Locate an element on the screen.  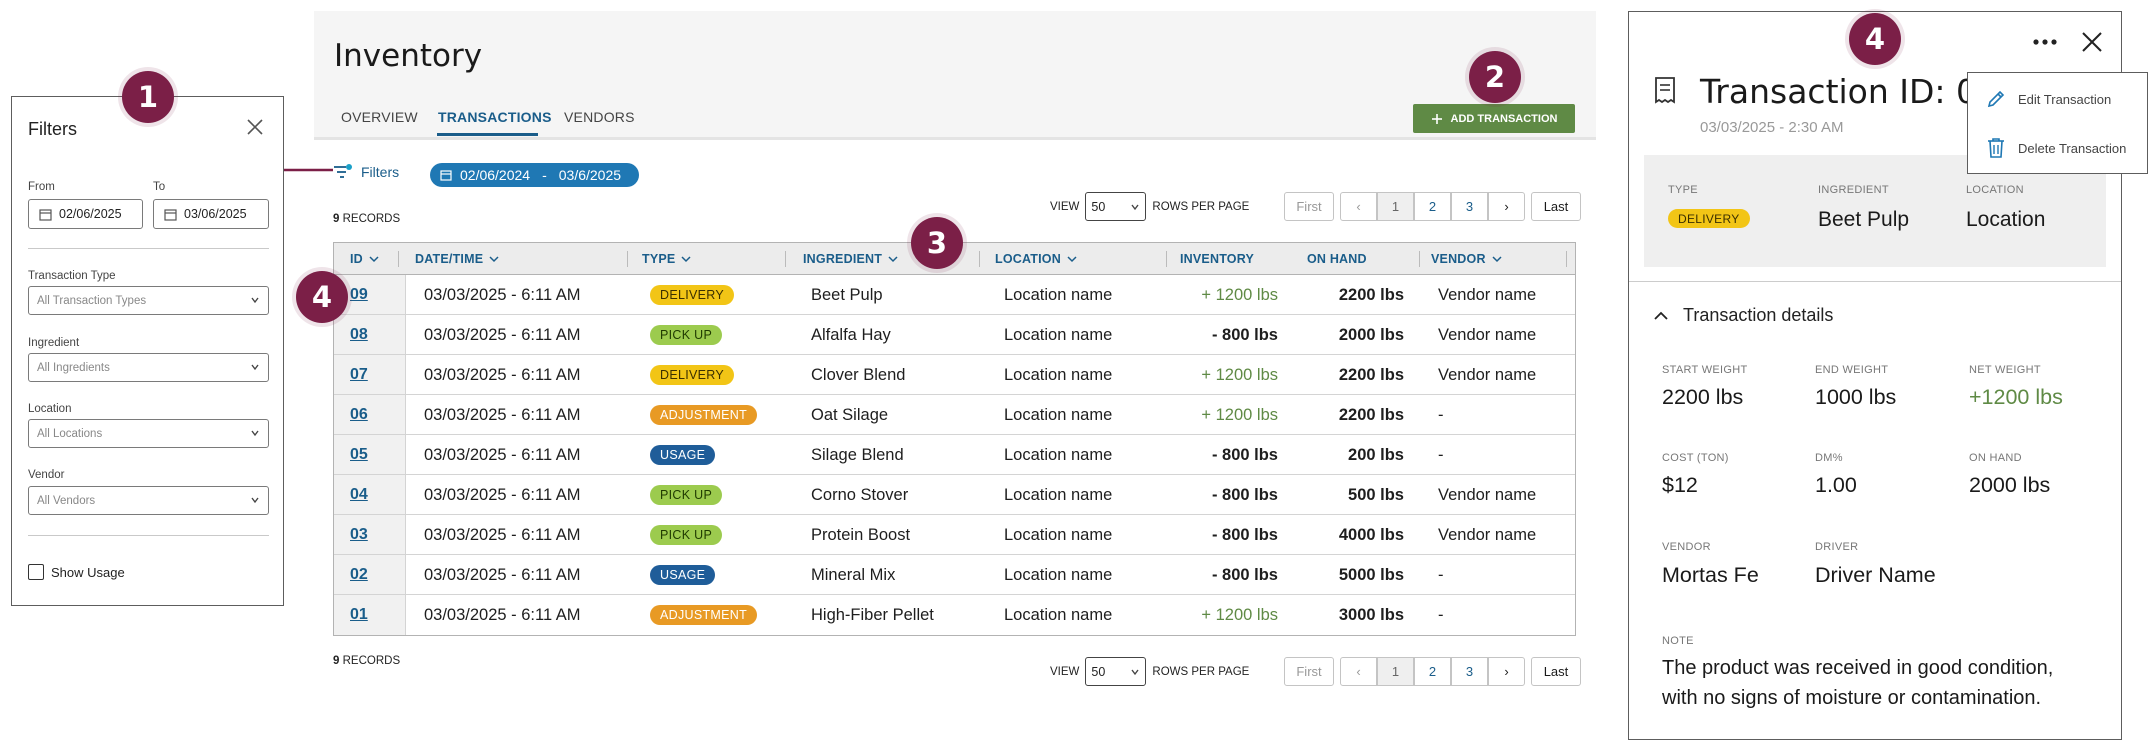
column-header-type: TYPE is located at coordinates (666, 259).